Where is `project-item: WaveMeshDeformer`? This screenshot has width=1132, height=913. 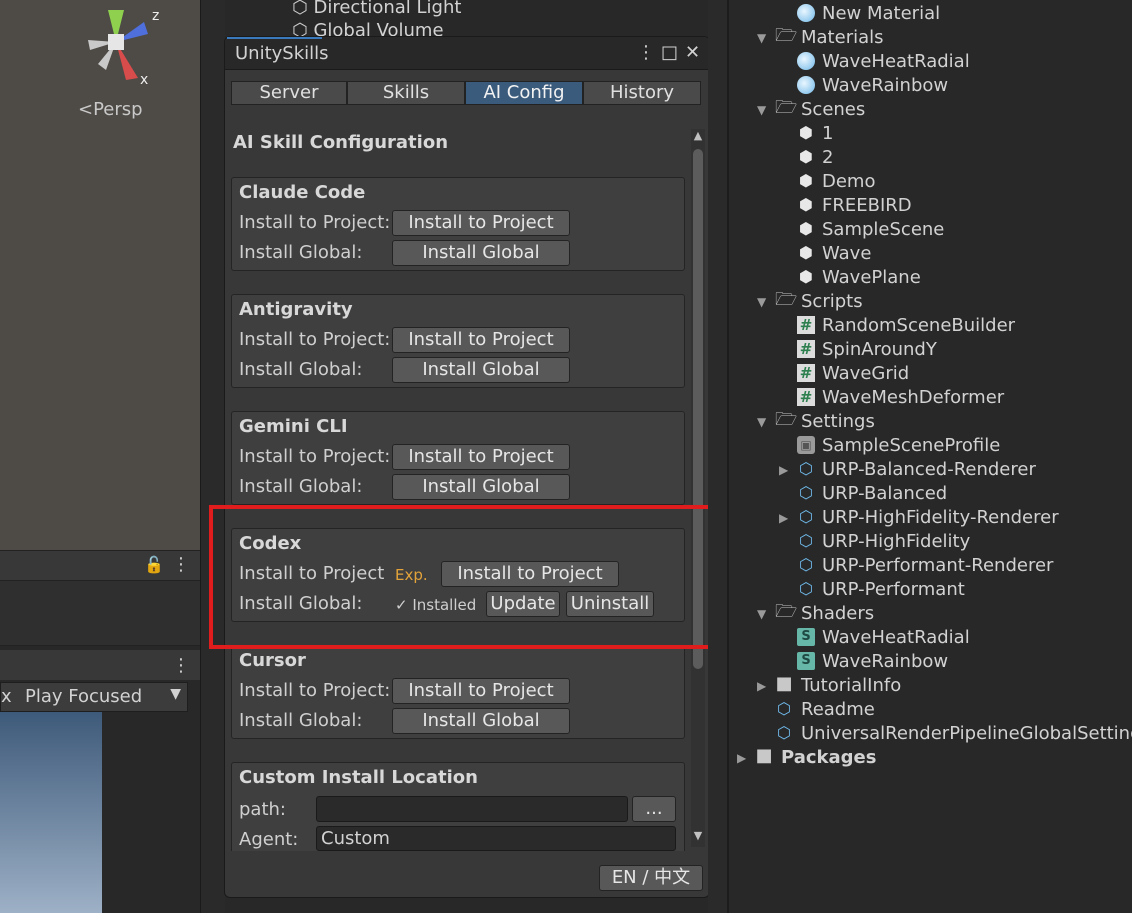
project-item: WaveMeshDeformer is located at coordinates (913, 397).